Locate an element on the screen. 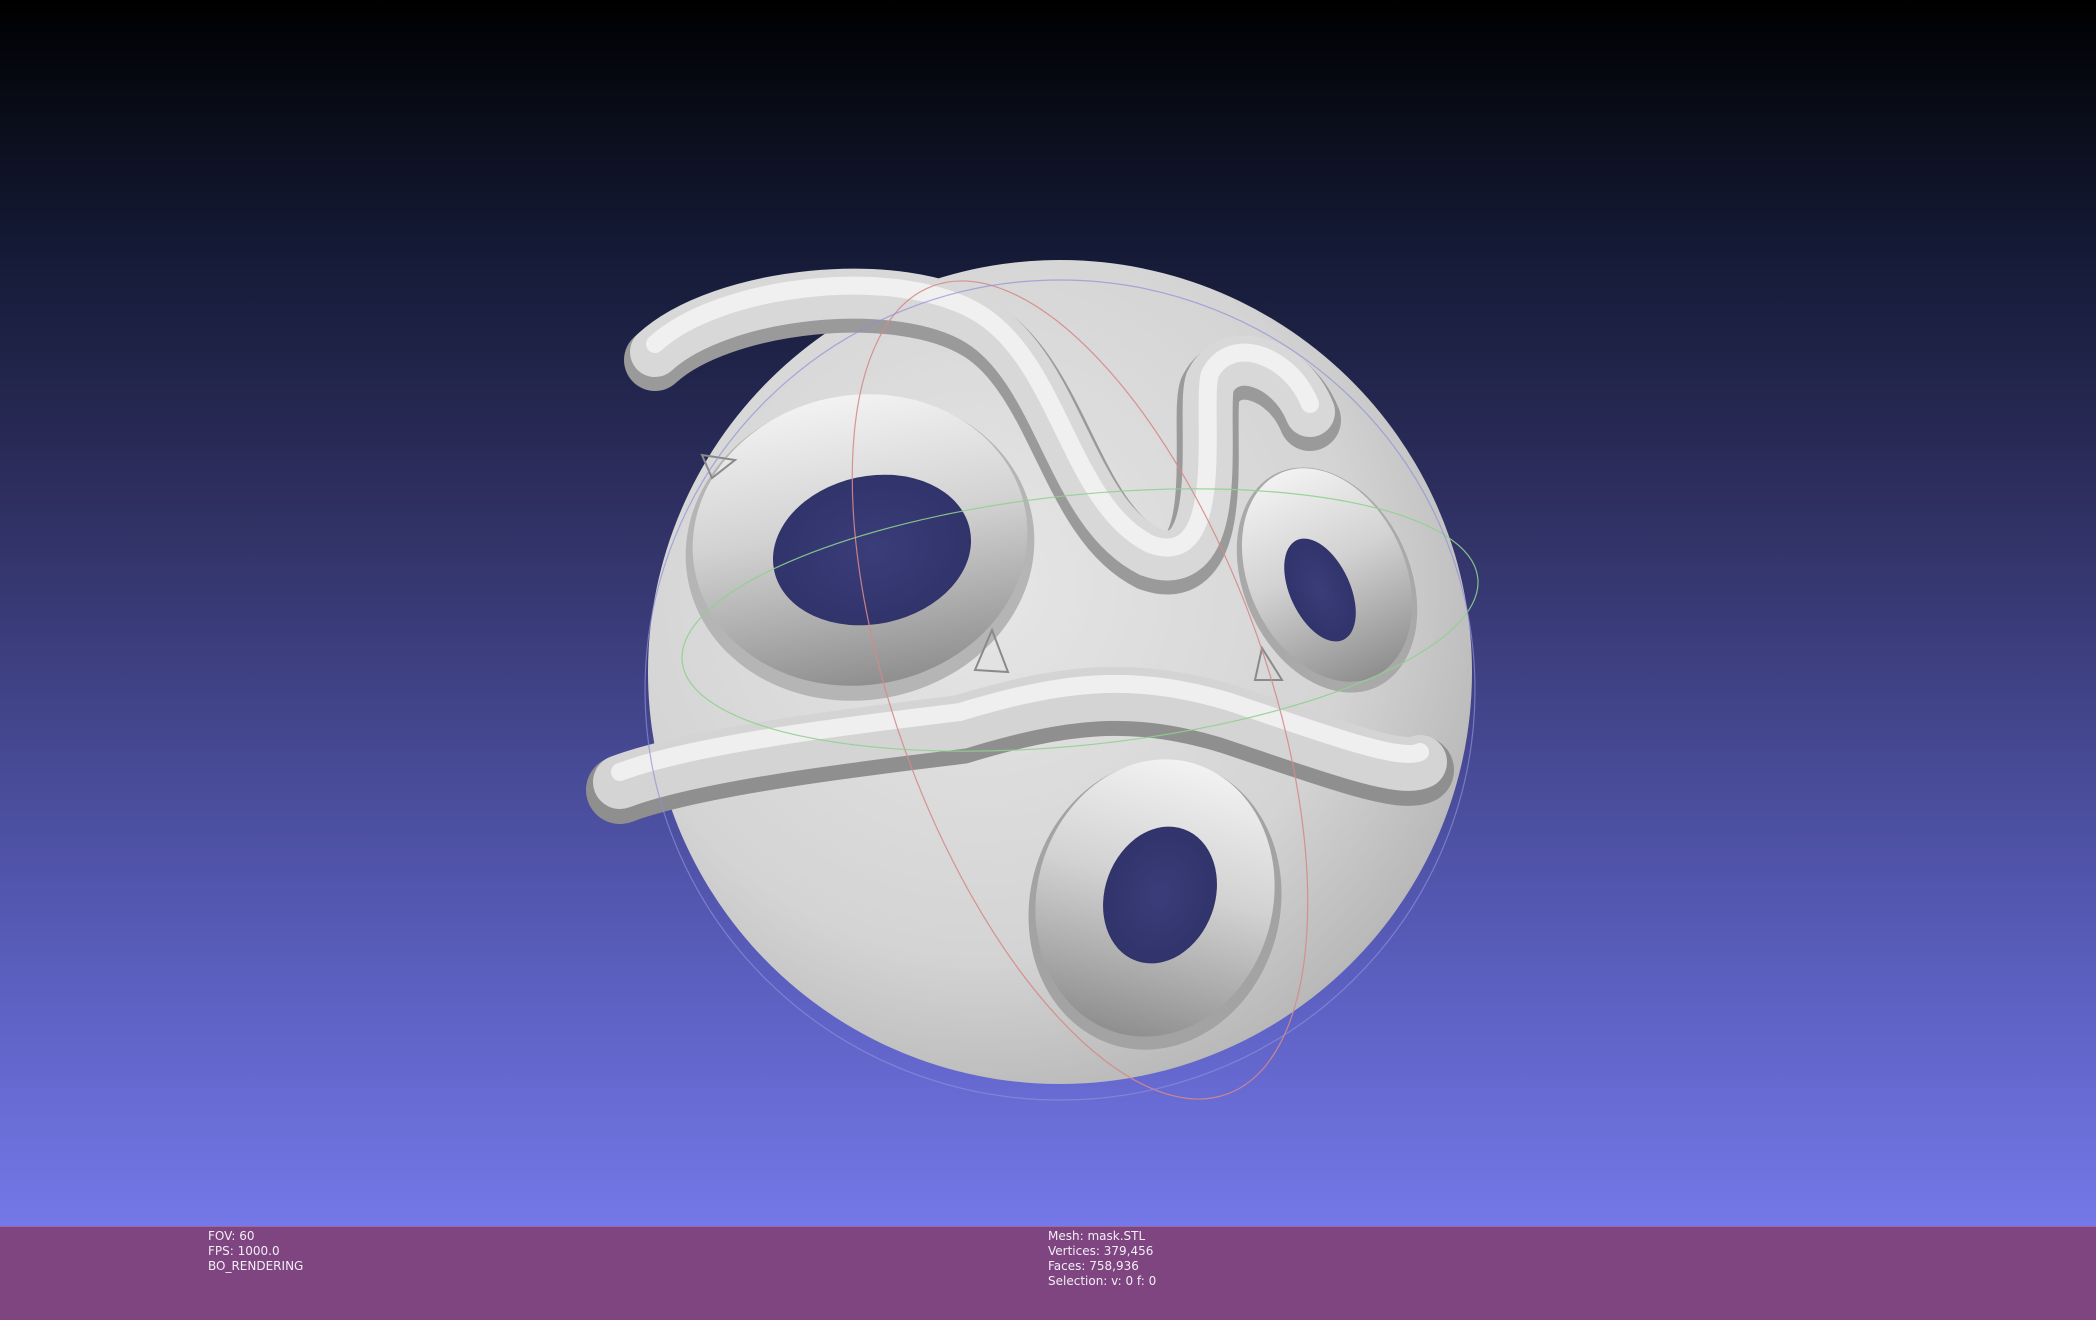 This screenshot has width=2096, height=1320. faces-readout: Faces: 758,936 is located at coordinates (1093, 1266).